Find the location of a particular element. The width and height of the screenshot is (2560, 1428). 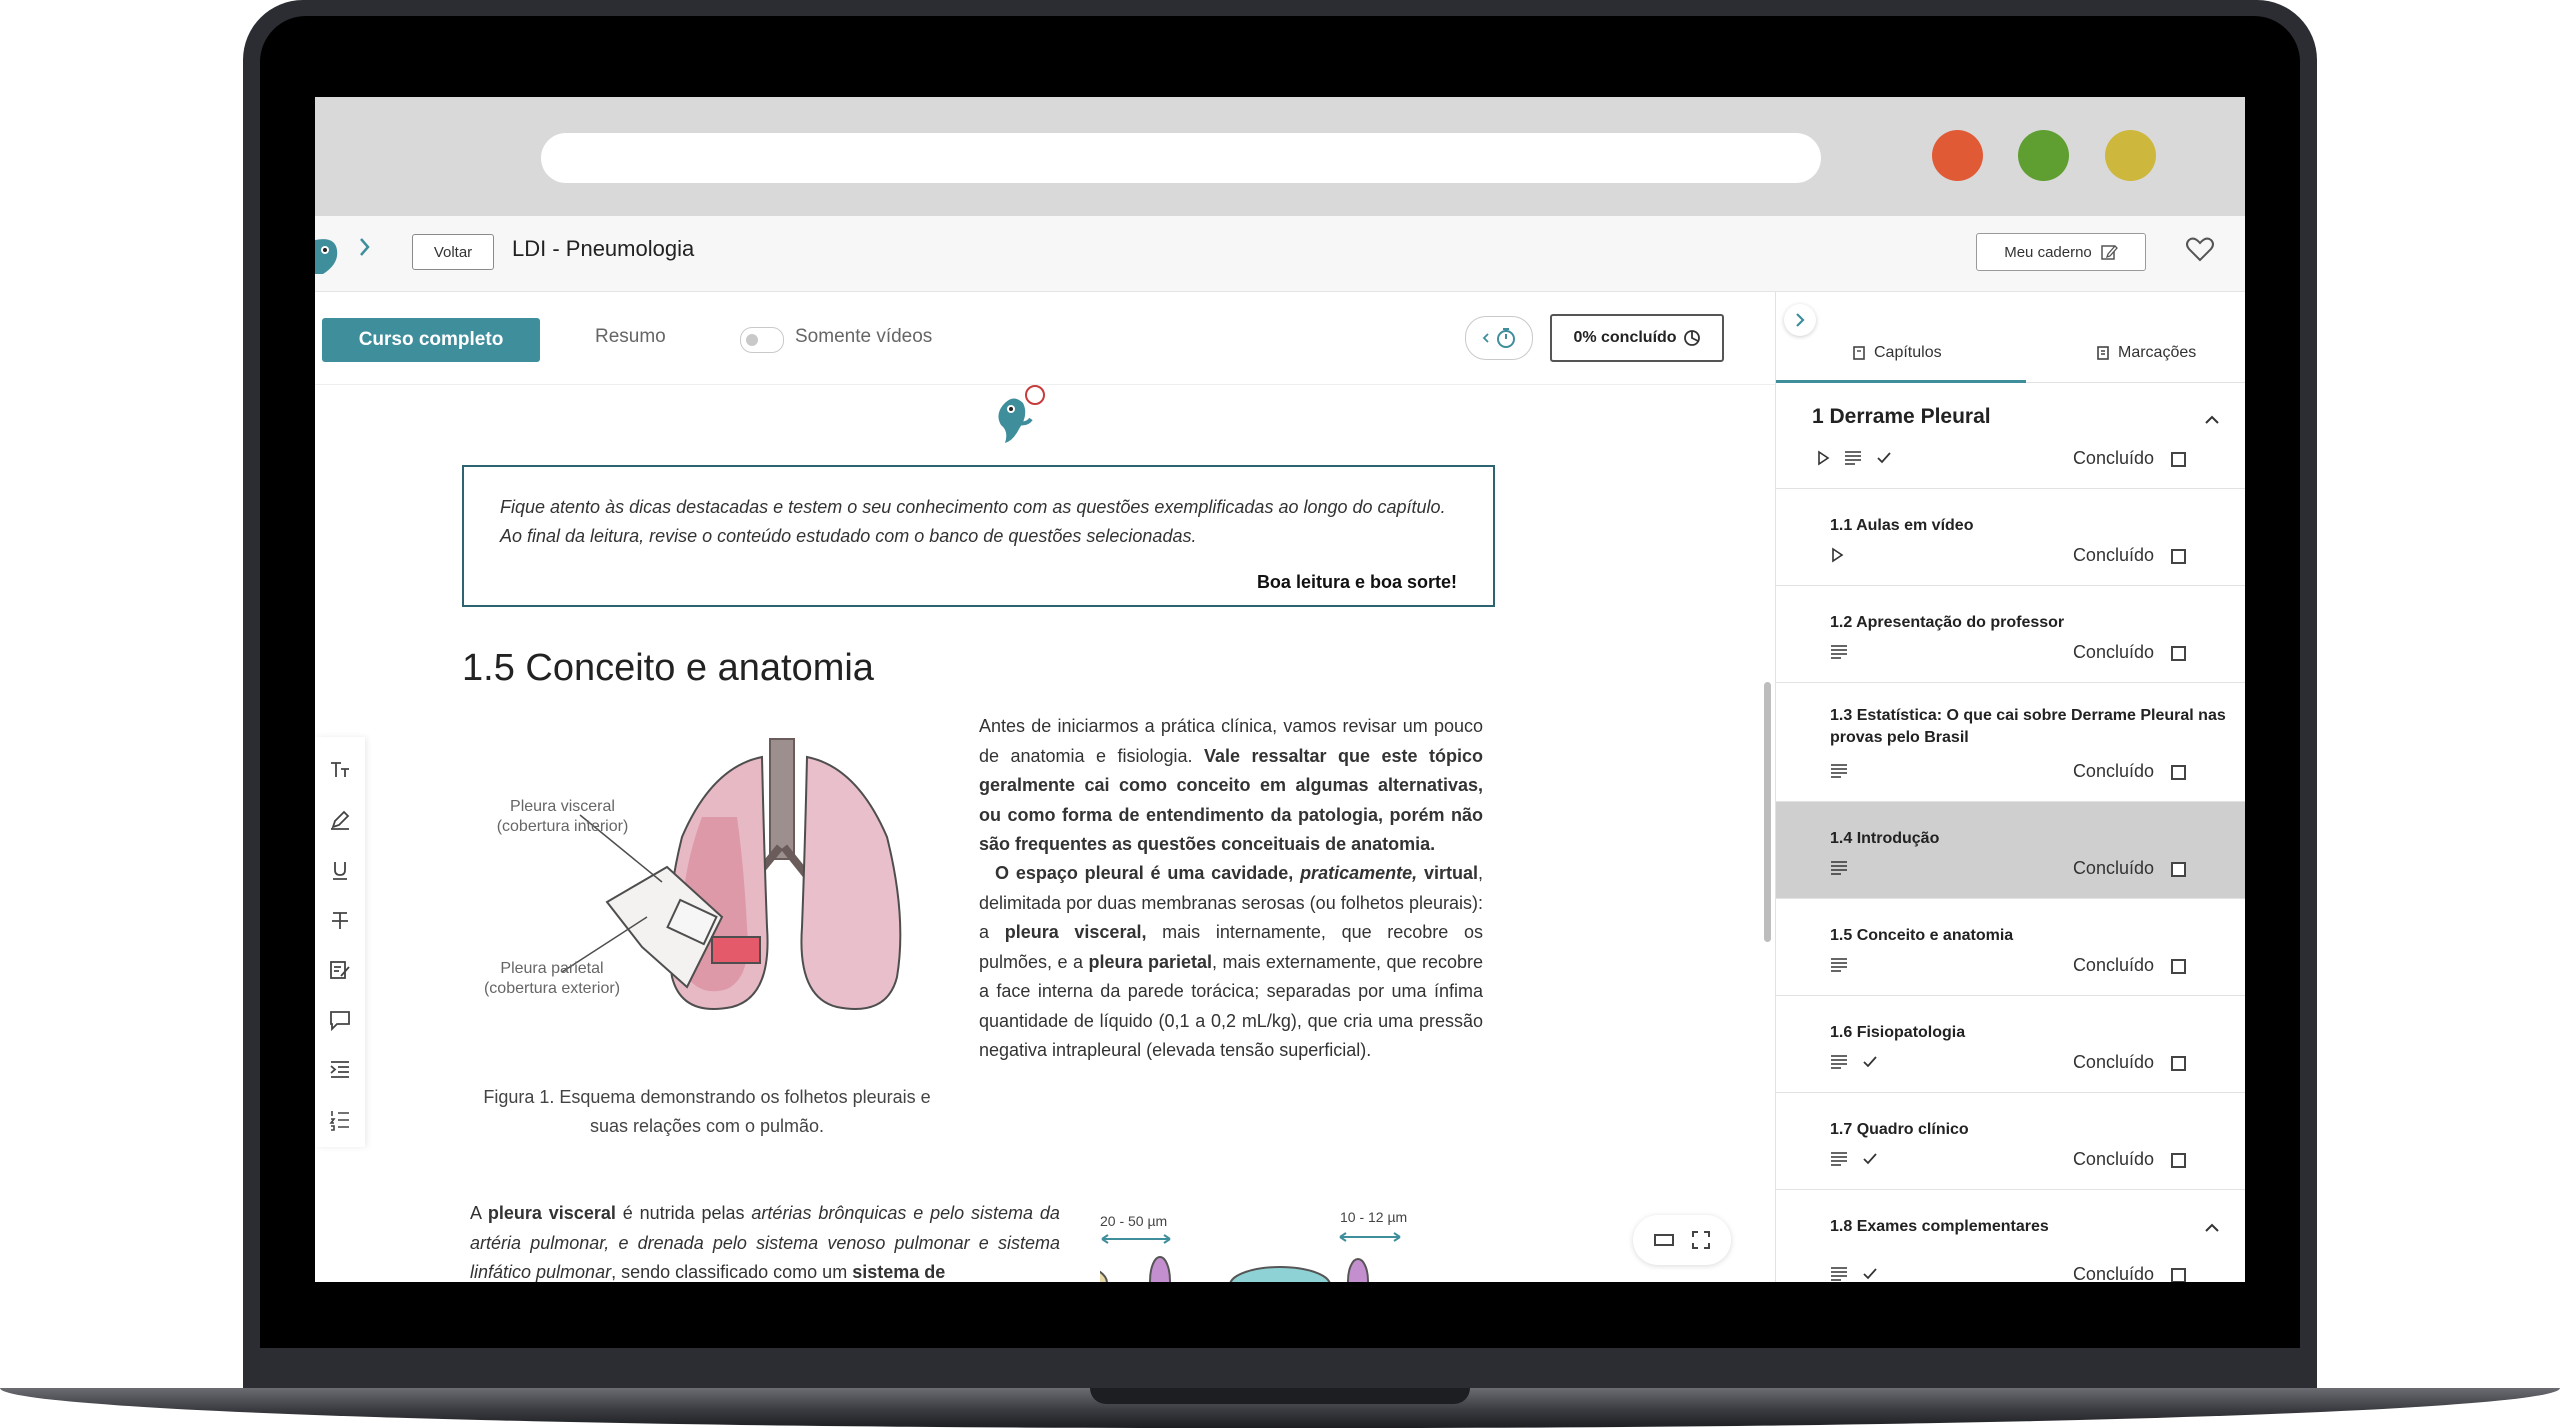

indent-icon is located at coordinates (340, 1070).